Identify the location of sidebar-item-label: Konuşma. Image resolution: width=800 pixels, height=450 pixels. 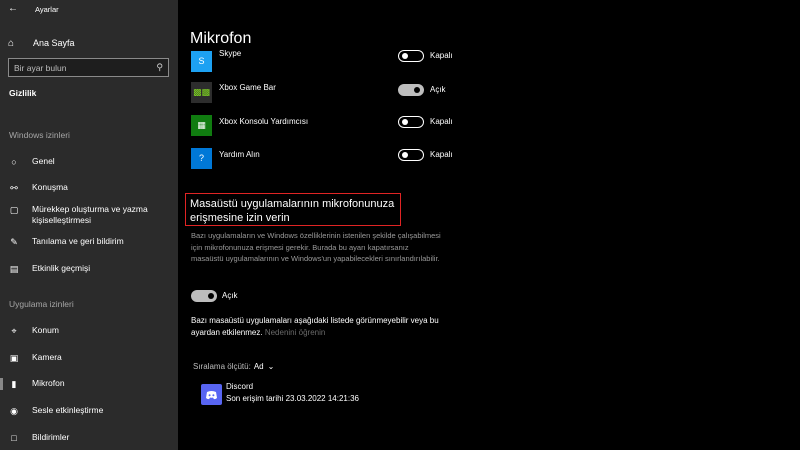
(50, 187).